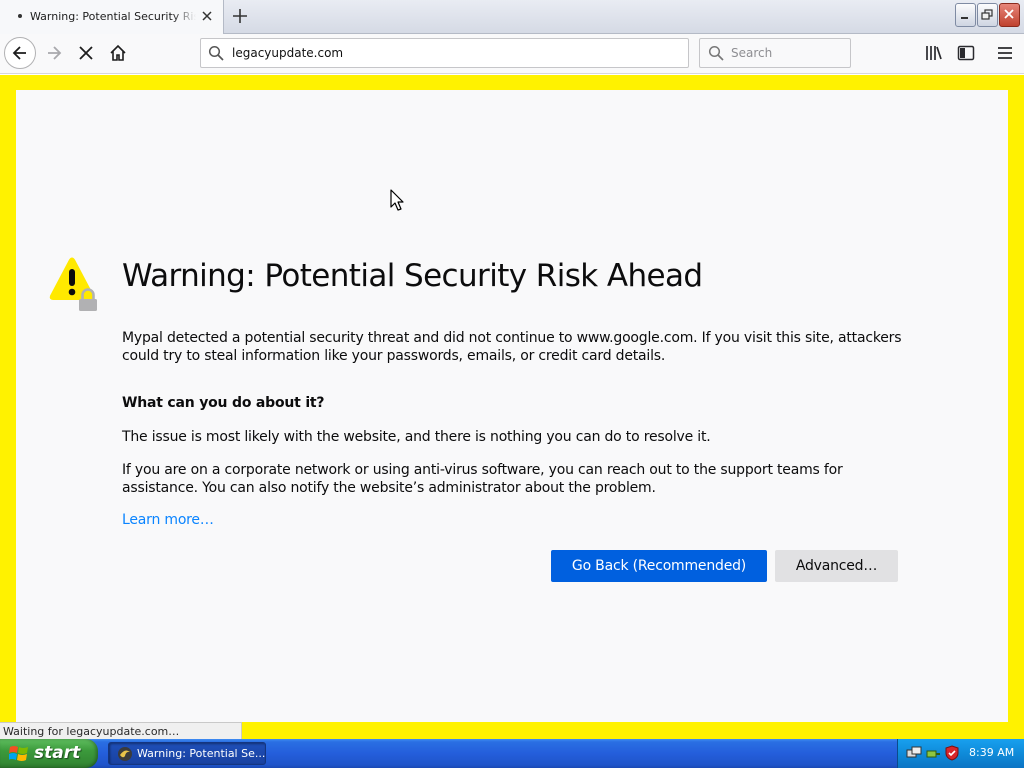 The height and width of the screenshot is (768, 1024). What do you see at coordinates (20, 16) in the screenshot?
I see `loading-indicator-icon` at bounding box center [20, 16].